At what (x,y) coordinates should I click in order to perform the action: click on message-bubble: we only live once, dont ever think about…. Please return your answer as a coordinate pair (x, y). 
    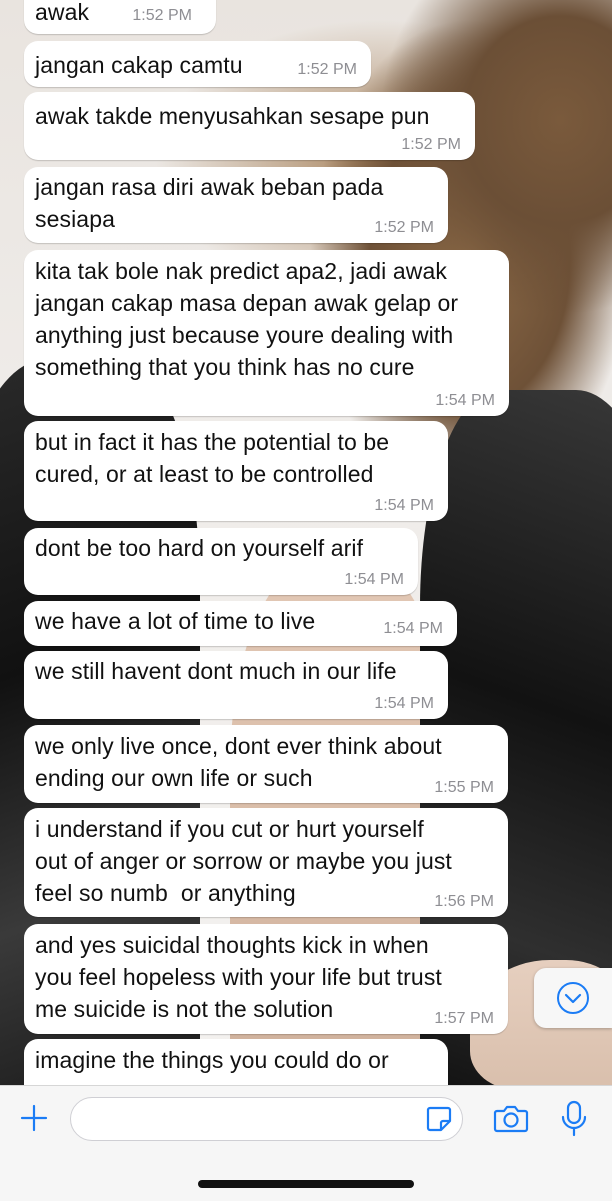
    Looking at the image, I should click on (266, 764).